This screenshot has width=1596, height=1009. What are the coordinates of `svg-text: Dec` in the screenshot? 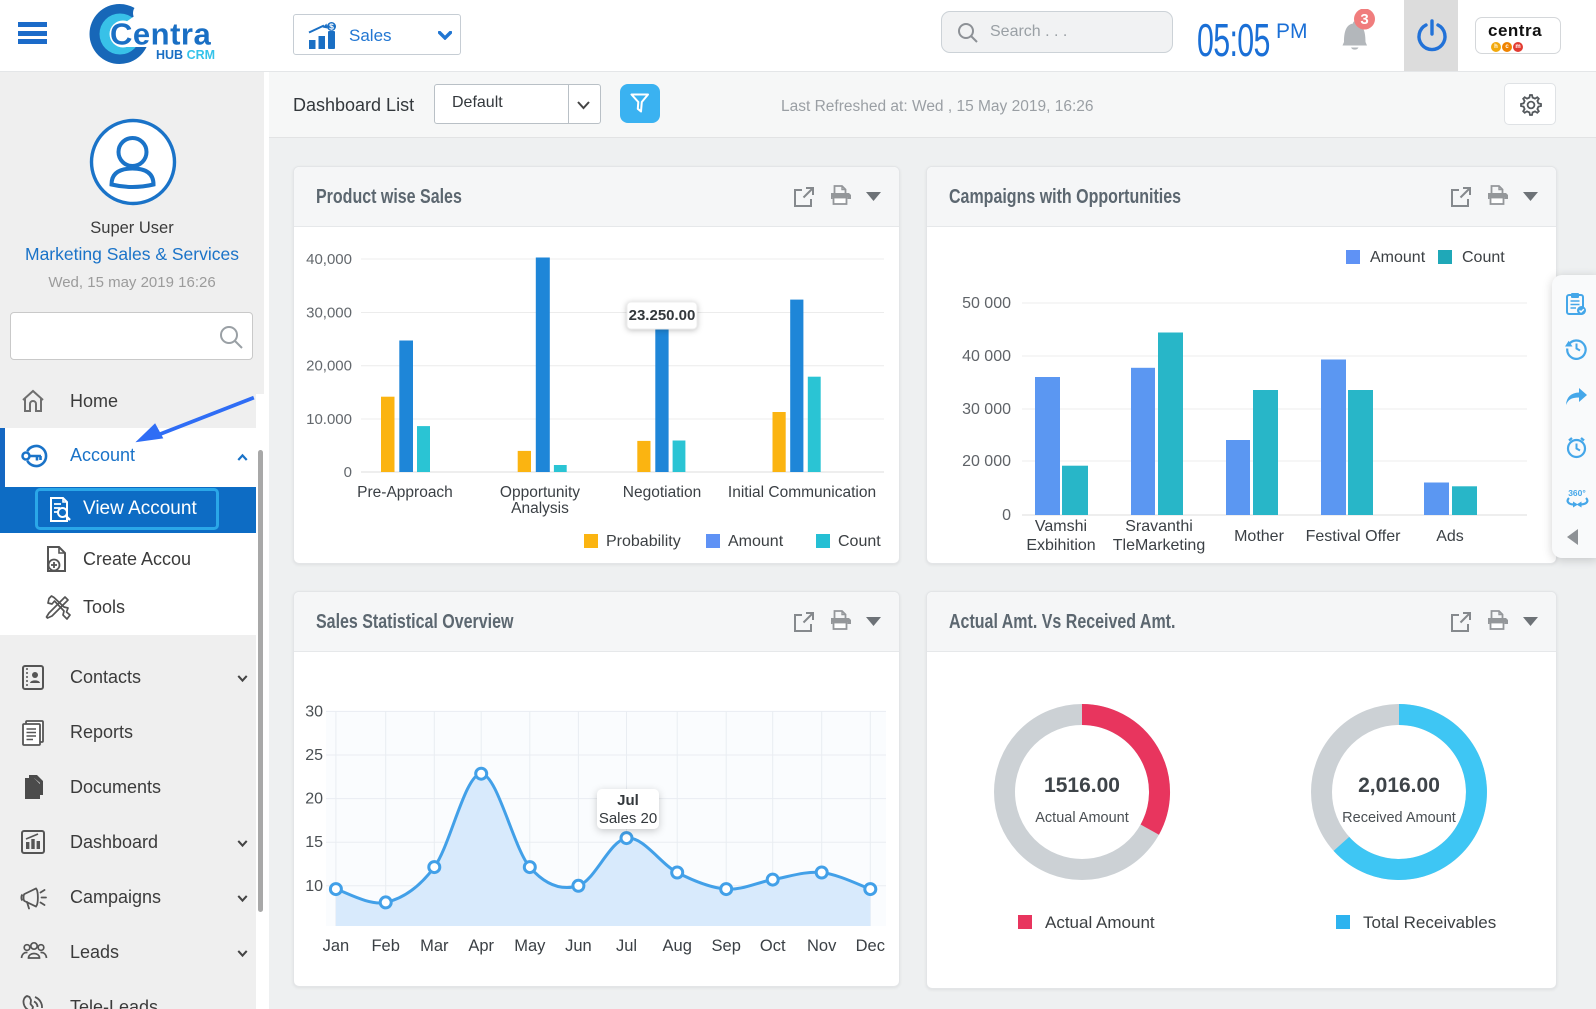 It's located at (870, 946).